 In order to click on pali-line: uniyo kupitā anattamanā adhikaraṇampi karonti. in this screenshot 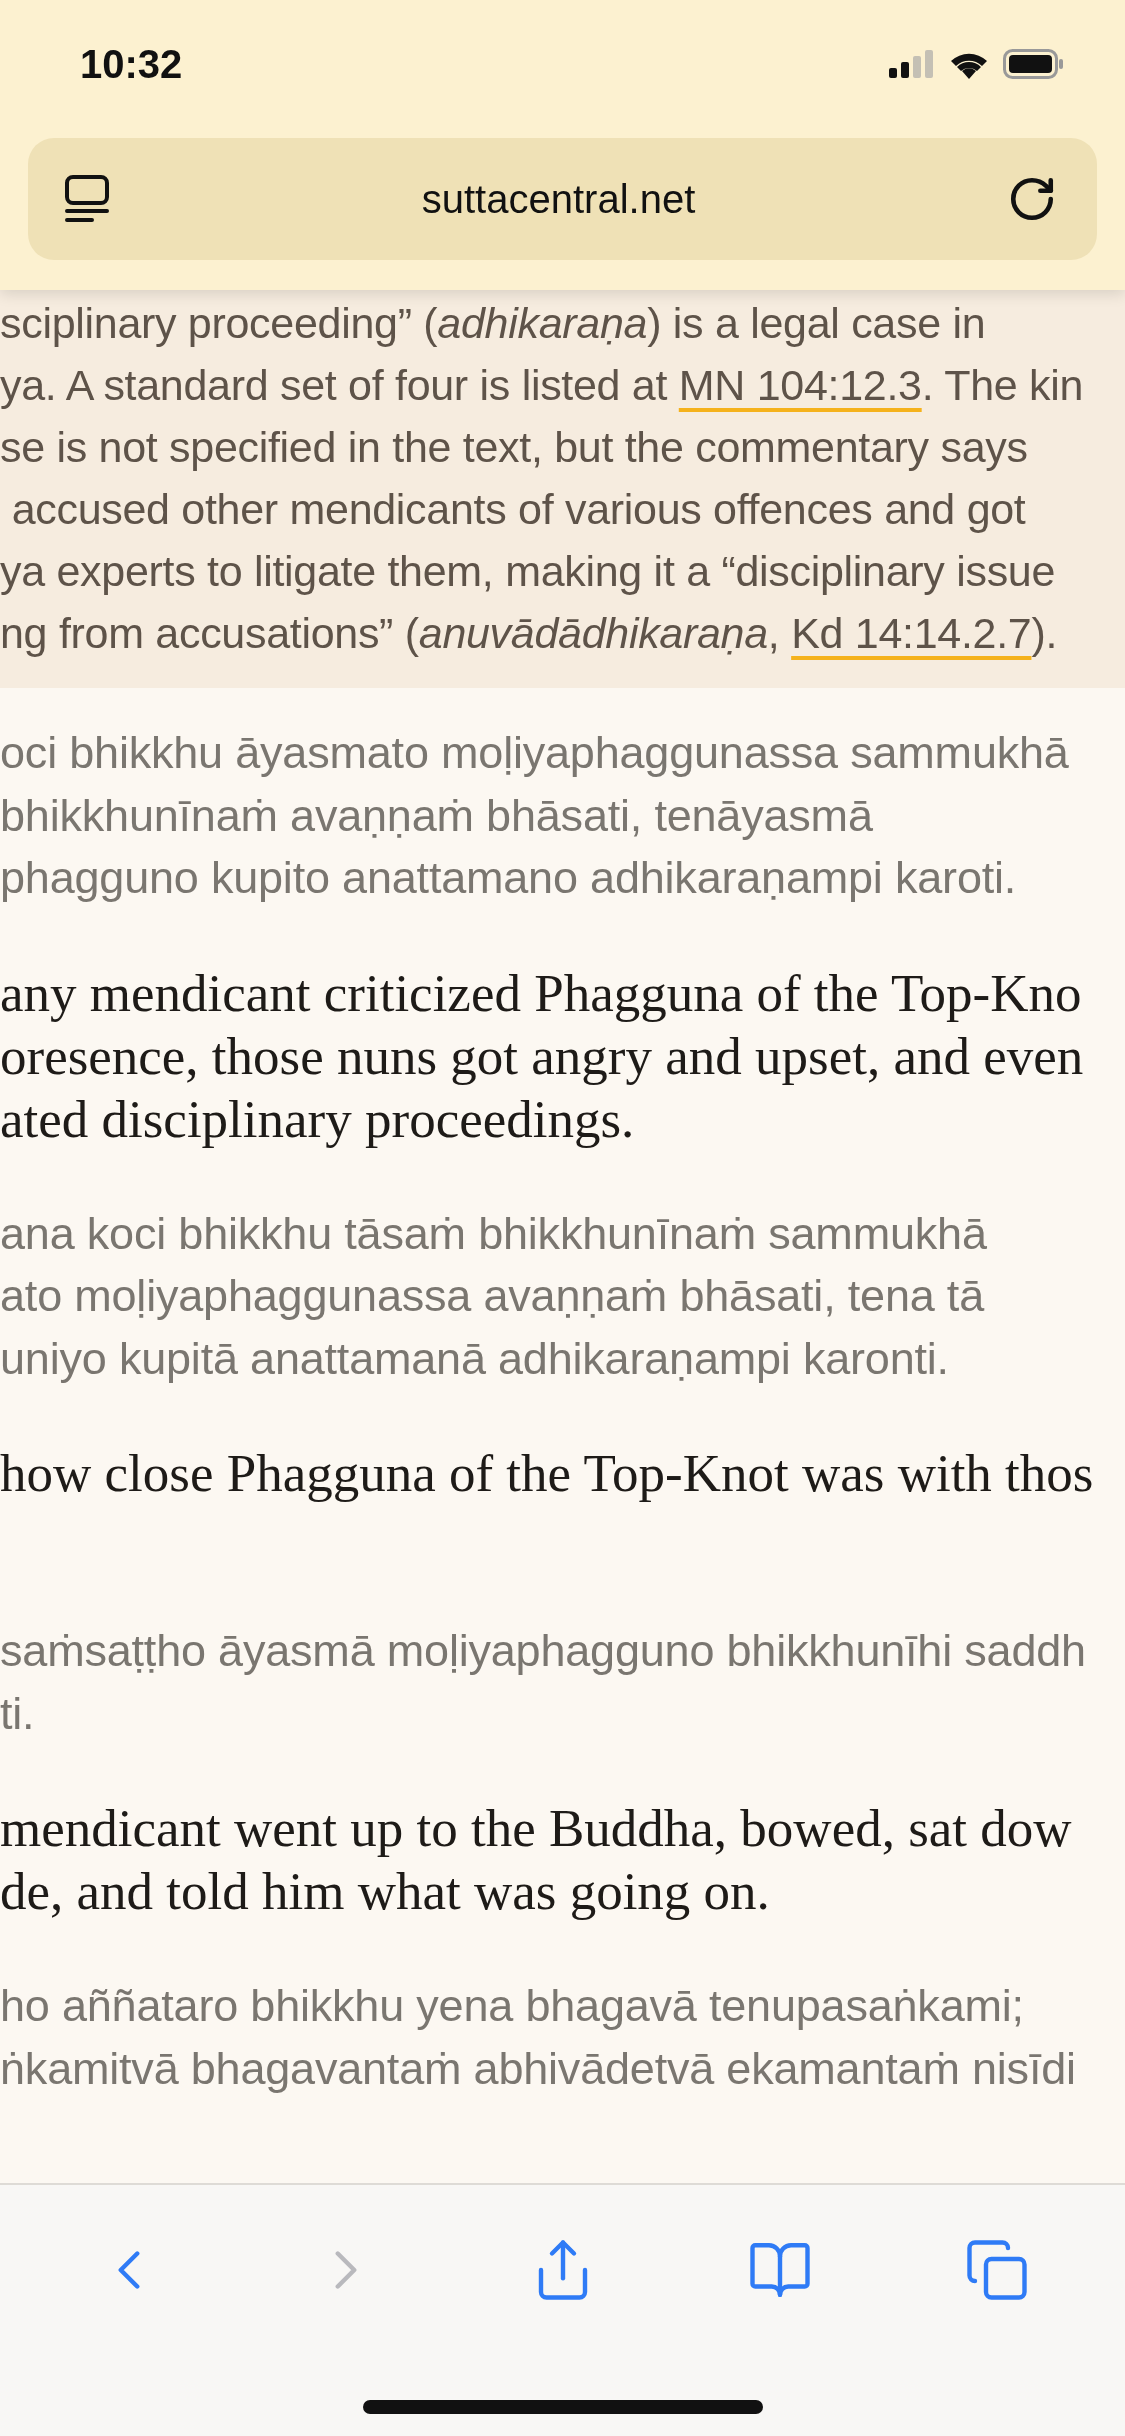, I will do `click(475, 1358)`.